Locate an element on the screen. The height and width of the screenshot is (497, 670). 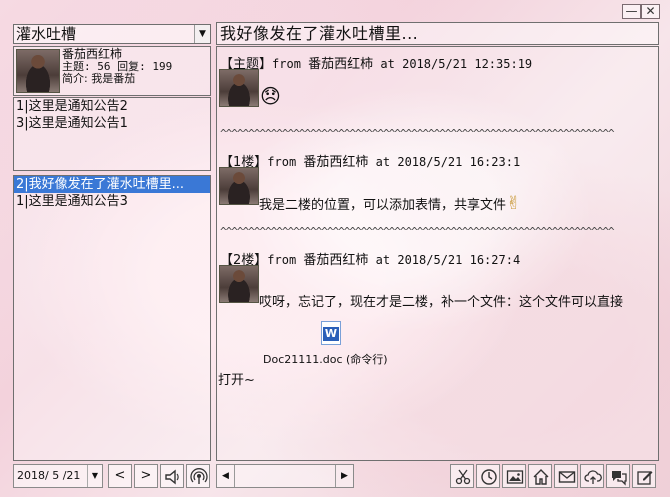
user-intro: 简介: 我是番茄 is located at coordinates (99, 78).